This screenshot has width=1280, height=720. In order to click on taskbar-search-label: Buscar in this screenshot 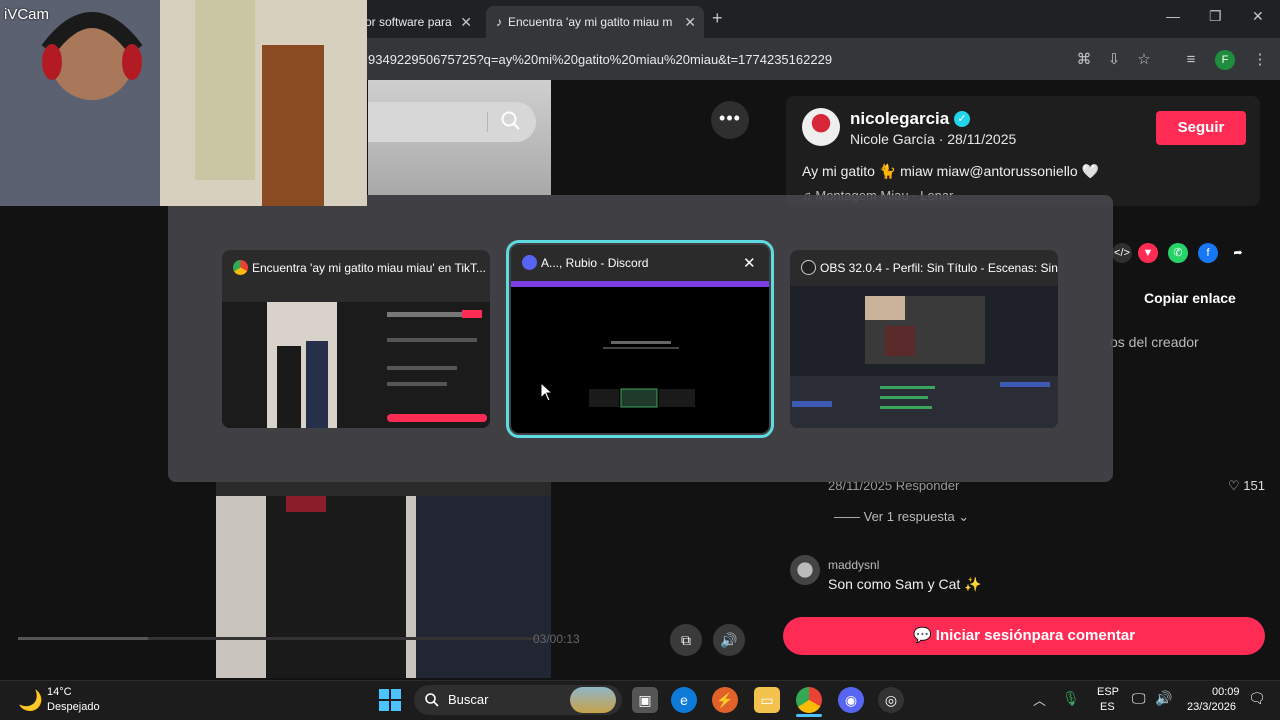, I will do `click(468, 699)`.